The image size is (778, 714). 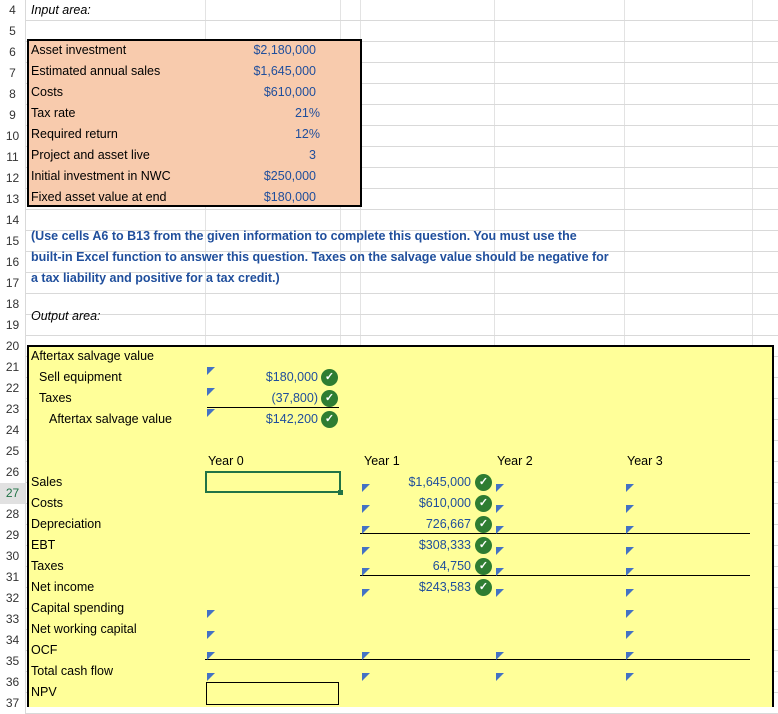 I want to click on input-value: 21%, so click(x=265, y=113).